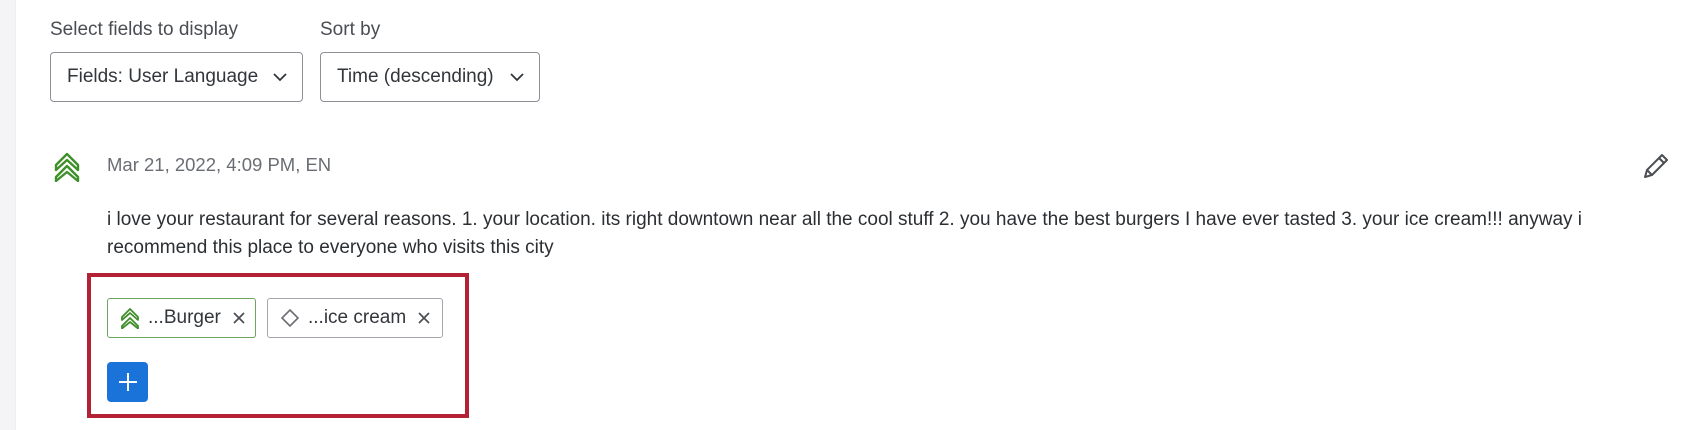 This screenshot has height=430, width=1700. I want to click on add-topic-button, so click(127, 382).